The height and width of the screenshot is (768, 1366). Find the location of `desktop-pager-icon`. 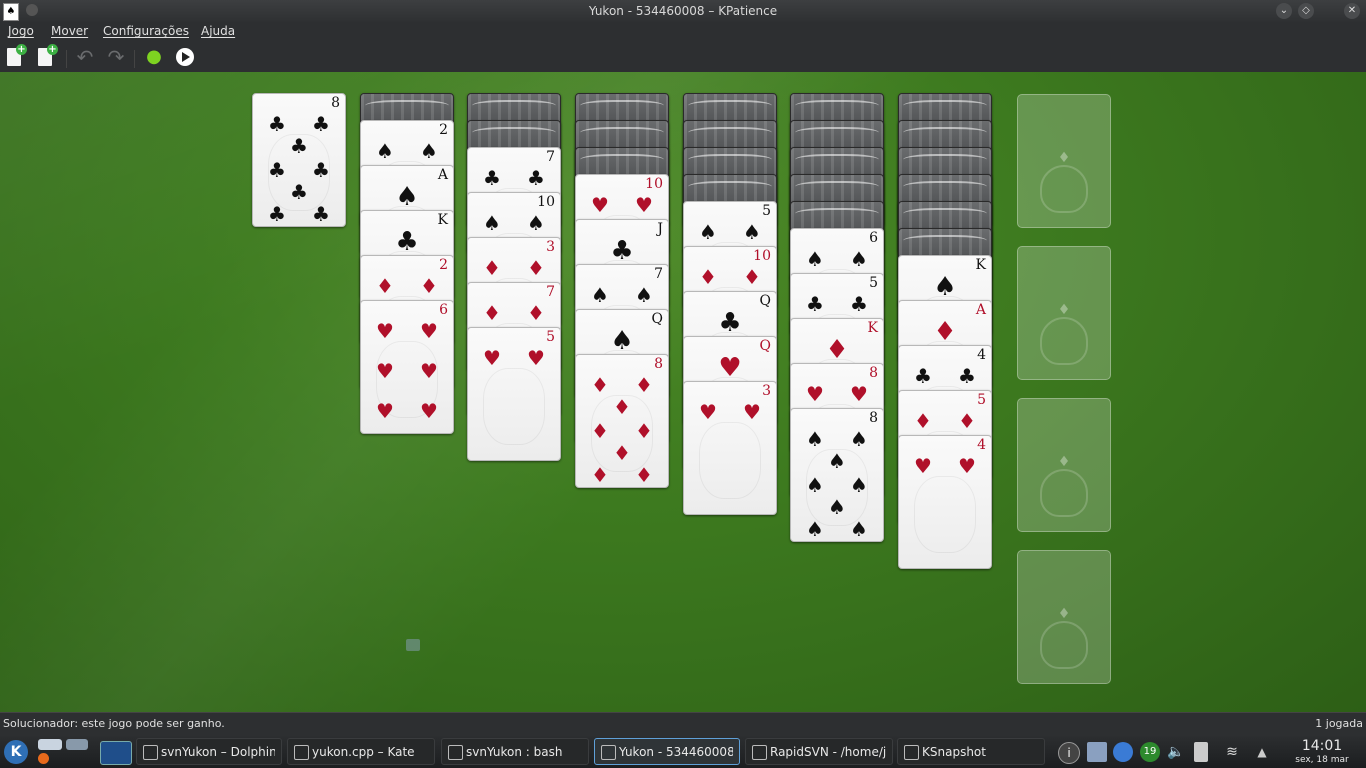

desktop-pager-icon is located at coordinates (50, 744).